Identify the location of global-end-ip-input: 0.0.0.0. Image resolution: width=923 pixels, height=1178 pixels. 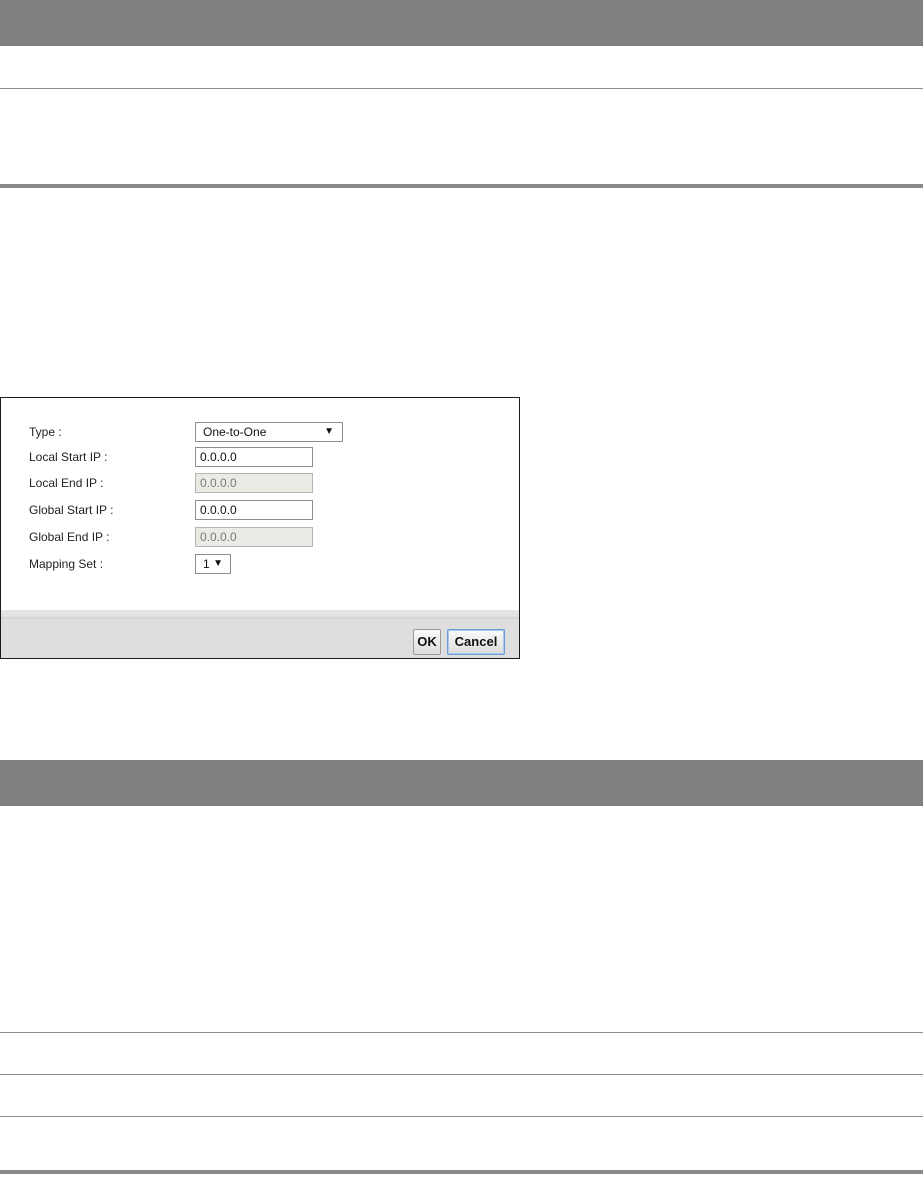
(254, 537).